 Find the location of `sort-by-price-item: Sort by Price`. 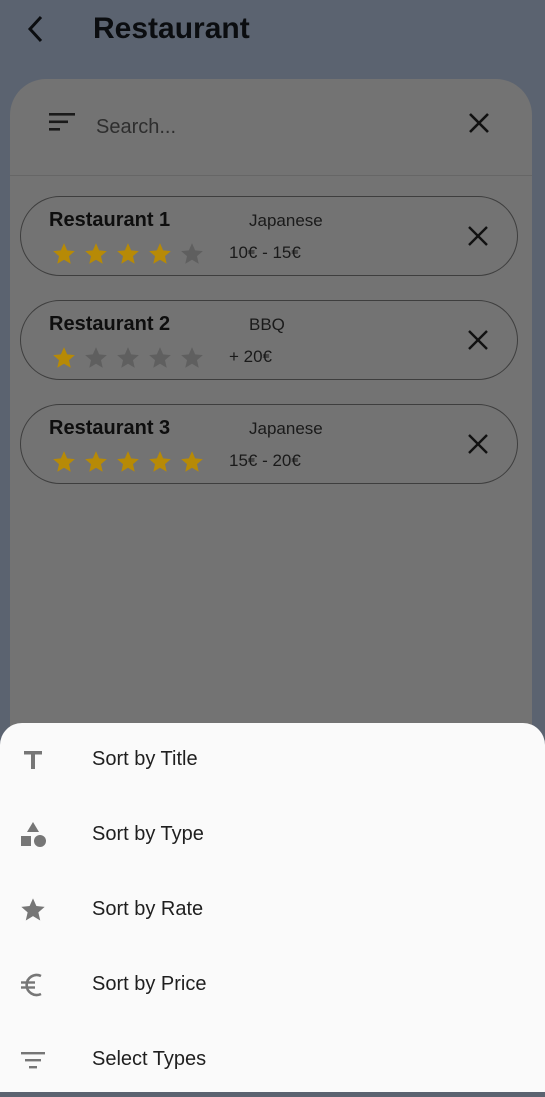

sort-by-price-item: Sort by Price is located at coordinates (272, 985).